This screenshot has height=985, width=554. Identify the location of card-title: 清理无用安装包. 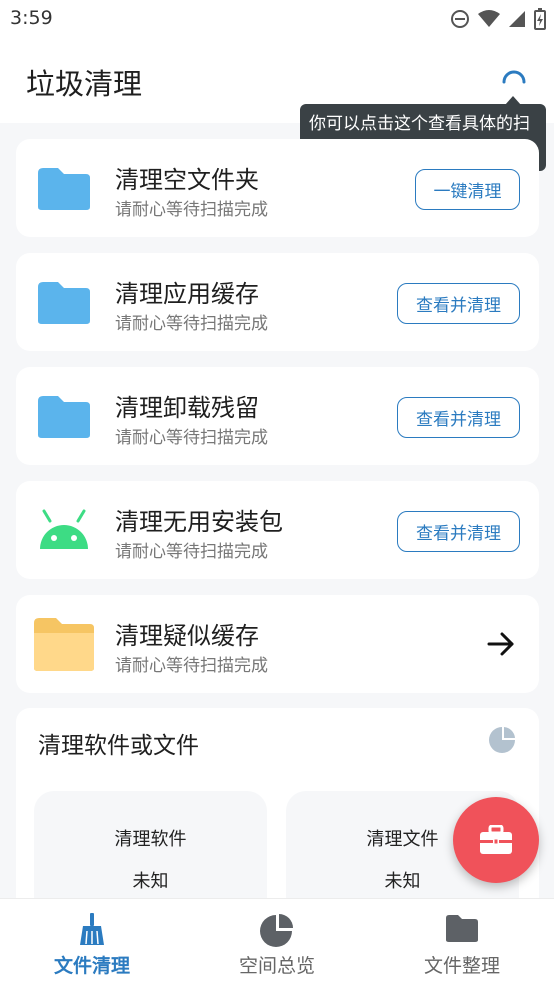
(199, 522).